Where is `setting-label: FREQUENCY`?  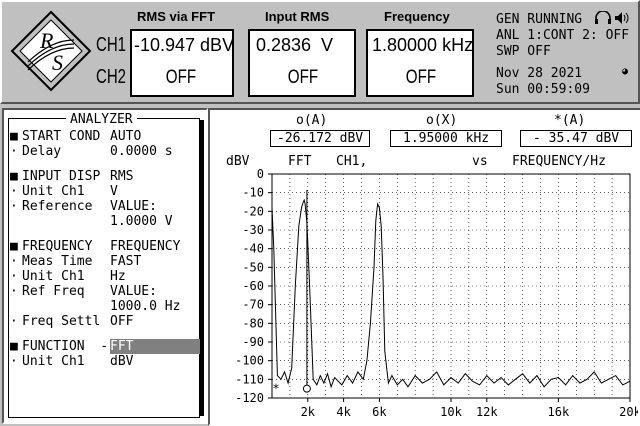
setting-label: FREQUENCY is located at coordinates (57, 246).